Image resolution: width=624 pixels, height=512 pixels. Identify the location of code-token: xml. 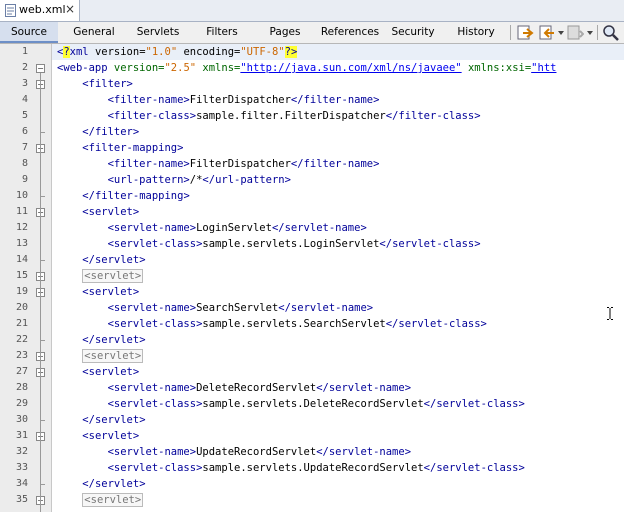
(79, 52).